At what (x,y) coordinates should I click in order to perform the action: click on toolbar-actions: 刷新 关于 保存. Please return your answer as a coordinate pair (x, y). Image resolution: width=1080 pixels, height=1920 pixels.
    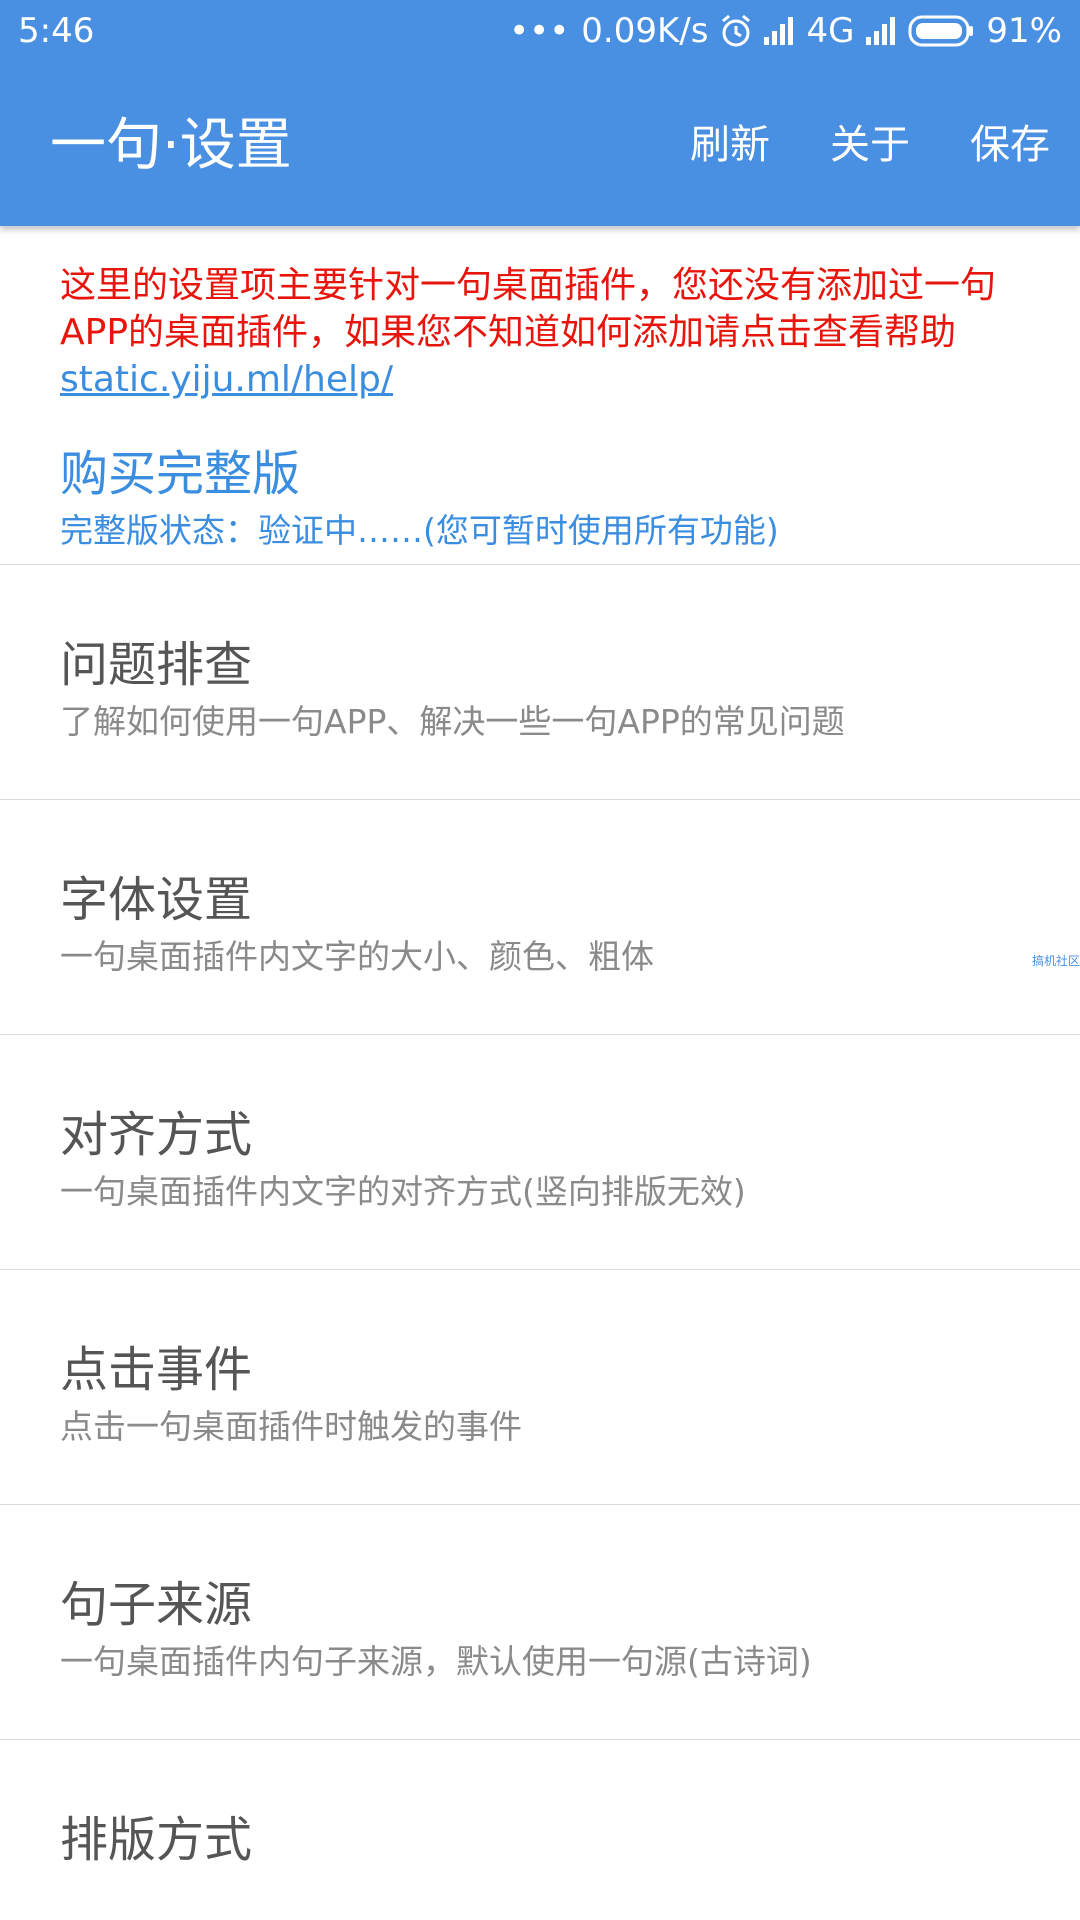
    Looking at the image, I should click on (870, 145).